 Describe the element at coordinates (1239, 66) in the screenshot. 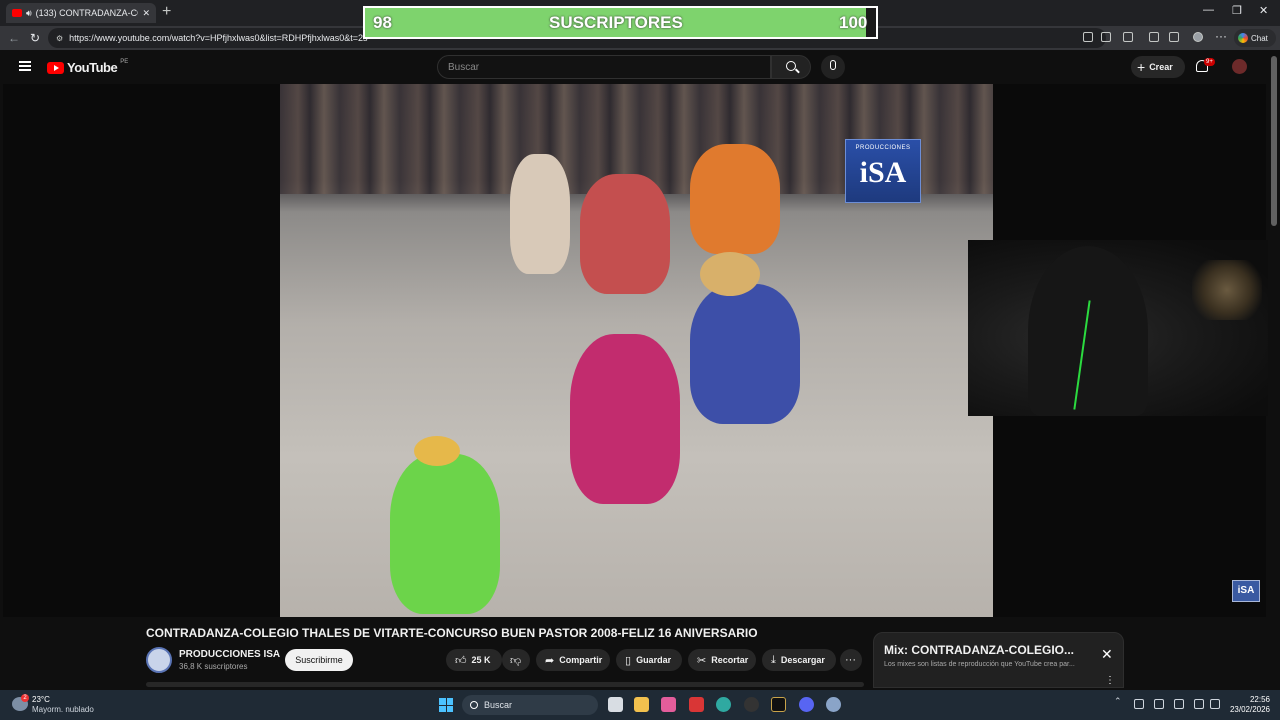

I see `account-avatar` at that location.